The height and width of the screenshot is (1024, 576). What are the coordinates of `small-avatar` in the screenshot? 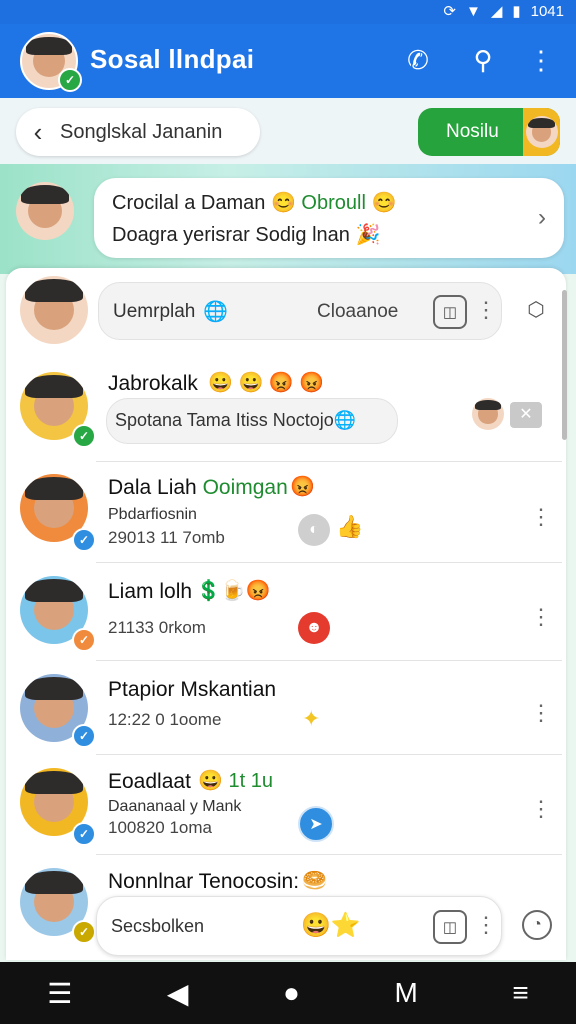 It's located at (488, 414).